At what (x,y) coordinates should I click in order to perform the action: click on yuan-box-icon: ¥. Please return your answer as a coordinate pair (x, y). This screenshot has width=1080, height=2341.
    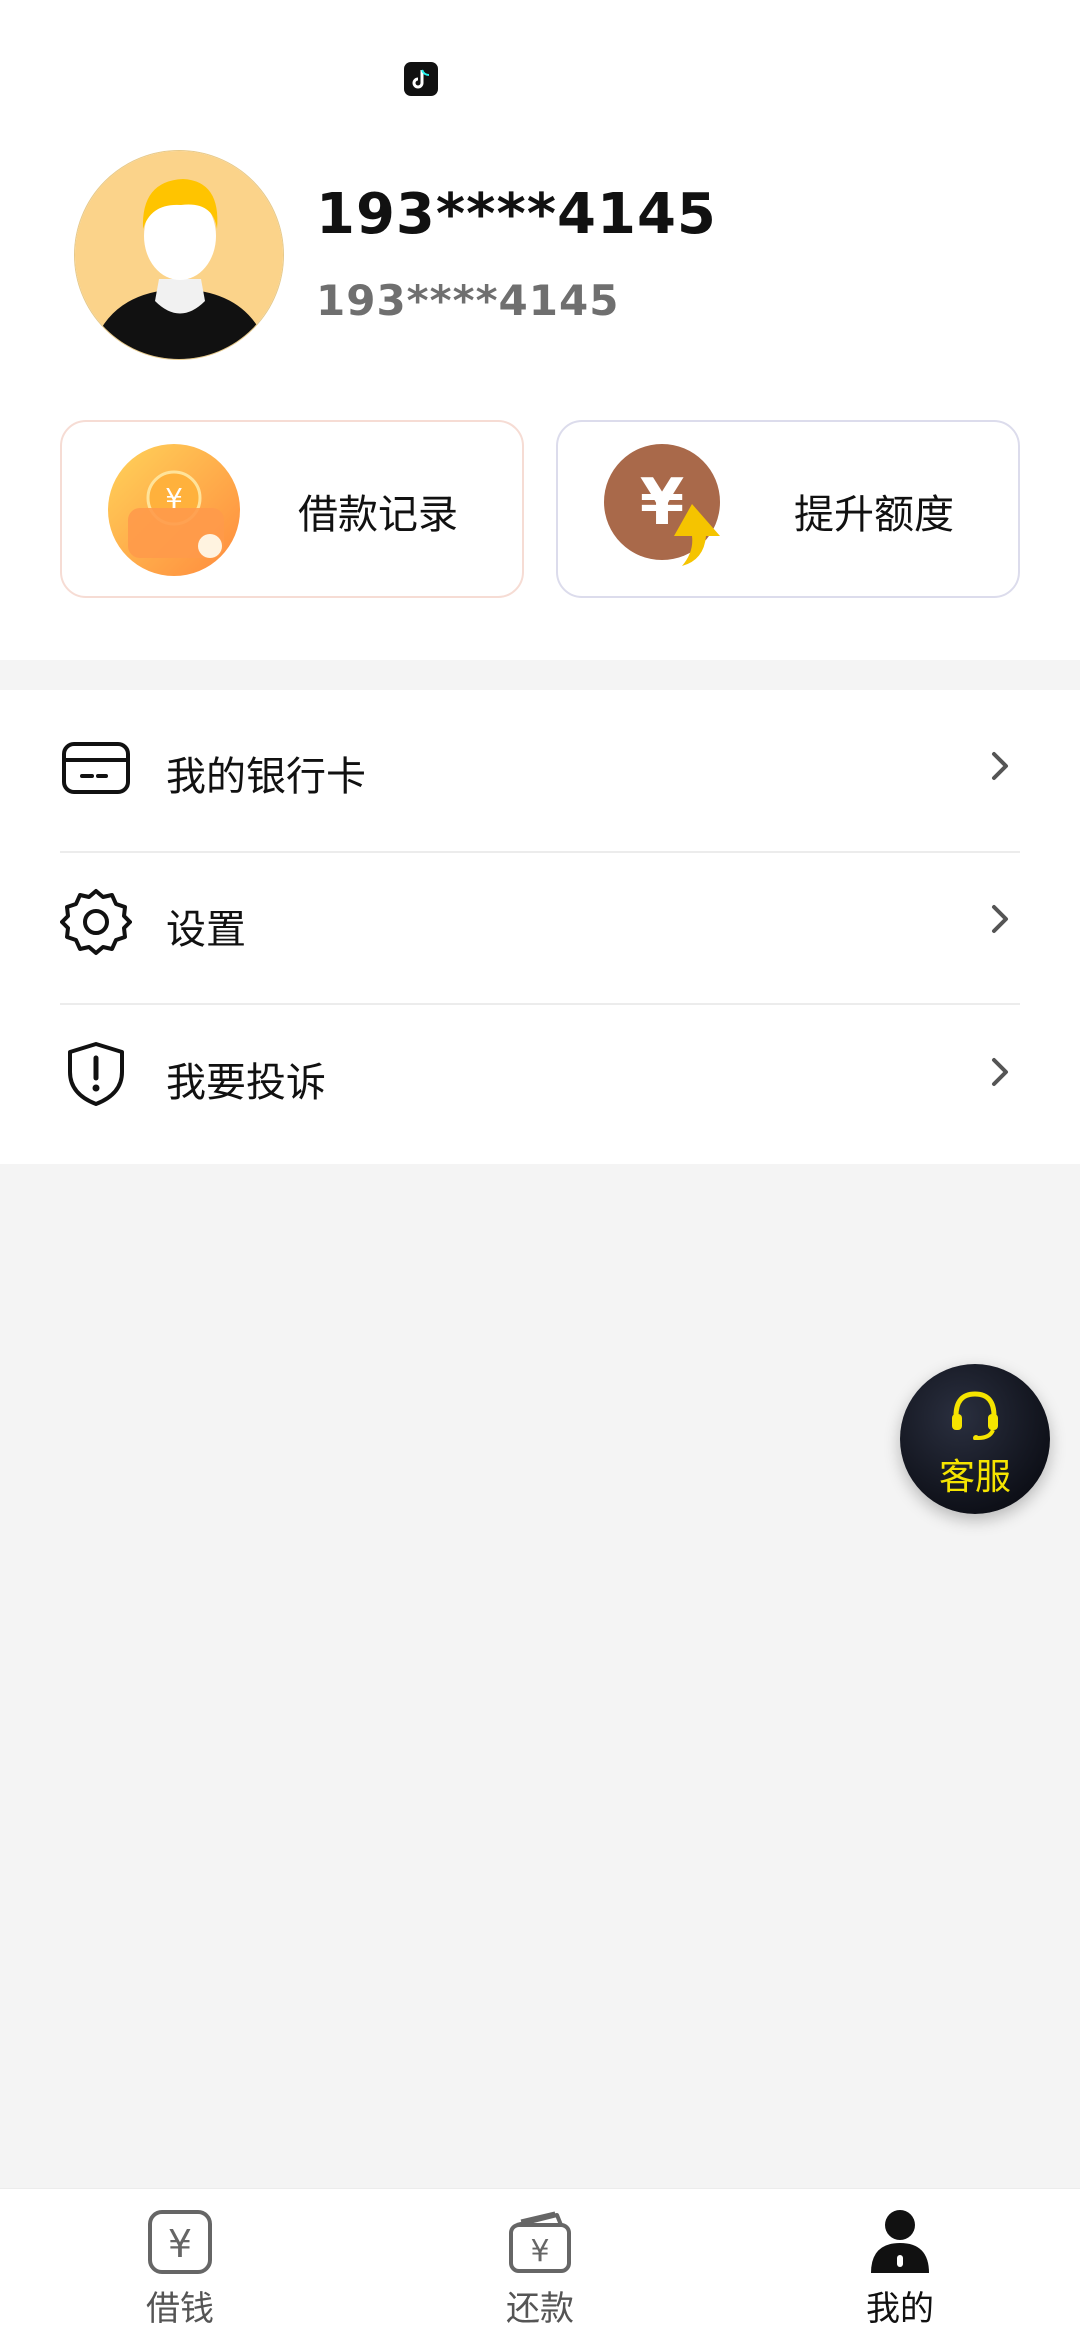
    Looking at the image, I should click on (180, 2242).